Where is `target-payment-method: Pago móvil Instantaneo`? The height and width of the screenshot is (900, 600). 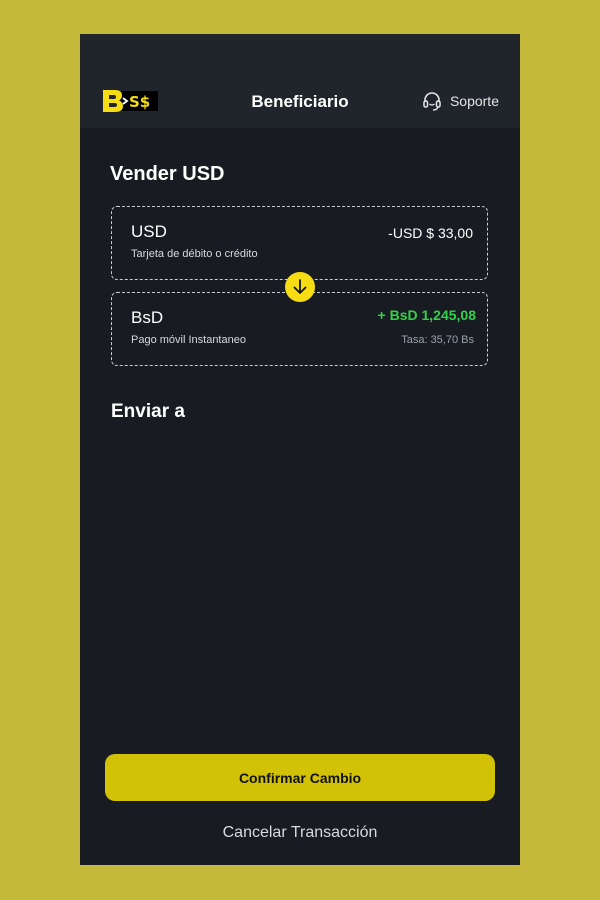 target-payment-method: Pago móvil Instantaneo is located at coordinates (188, 340).